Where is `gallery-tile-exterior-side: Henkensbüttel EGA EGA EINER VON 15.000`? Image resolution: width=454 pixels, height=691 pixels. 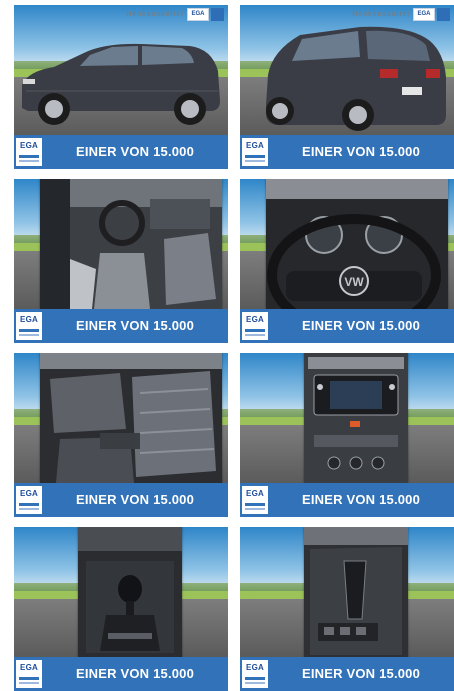 gallery-tile-exterior-side: Henkensbüttel EGA EGA EINER VON 15.000 is located at coordinates (121, 87).